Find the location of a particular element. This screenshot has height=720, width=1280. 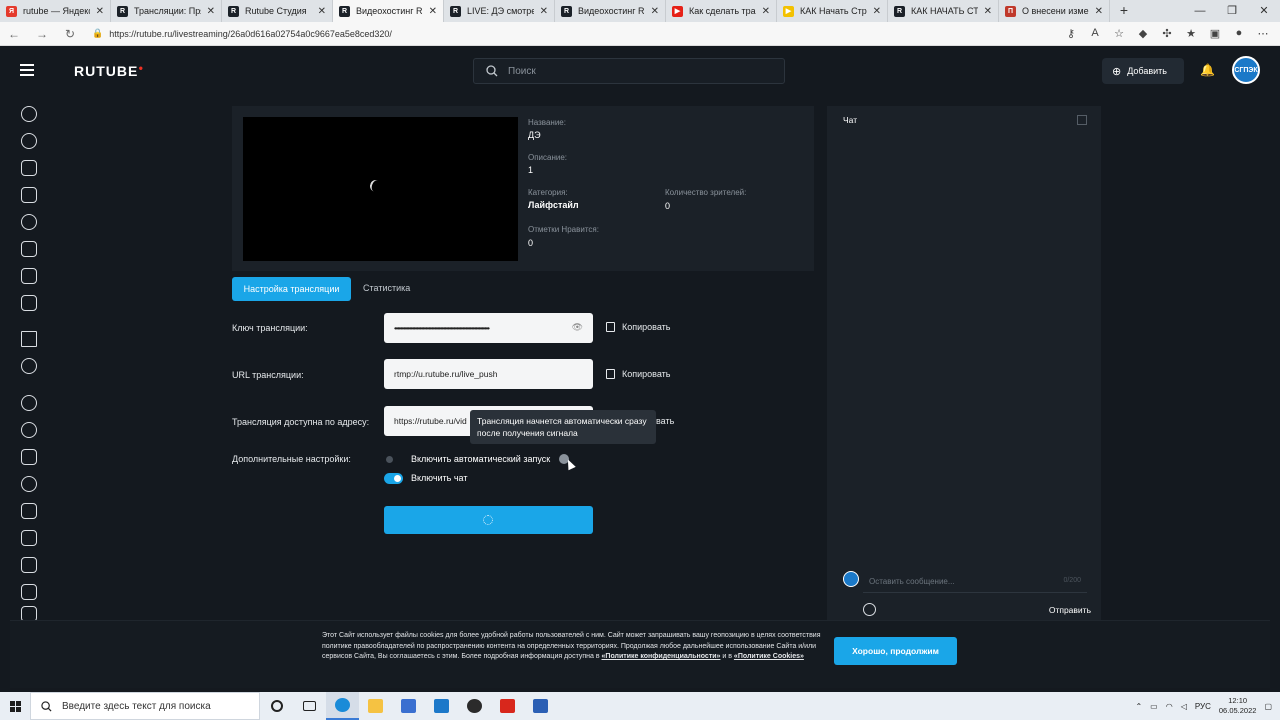

eye-icon: 👁 is located at coordinates (577, 327).